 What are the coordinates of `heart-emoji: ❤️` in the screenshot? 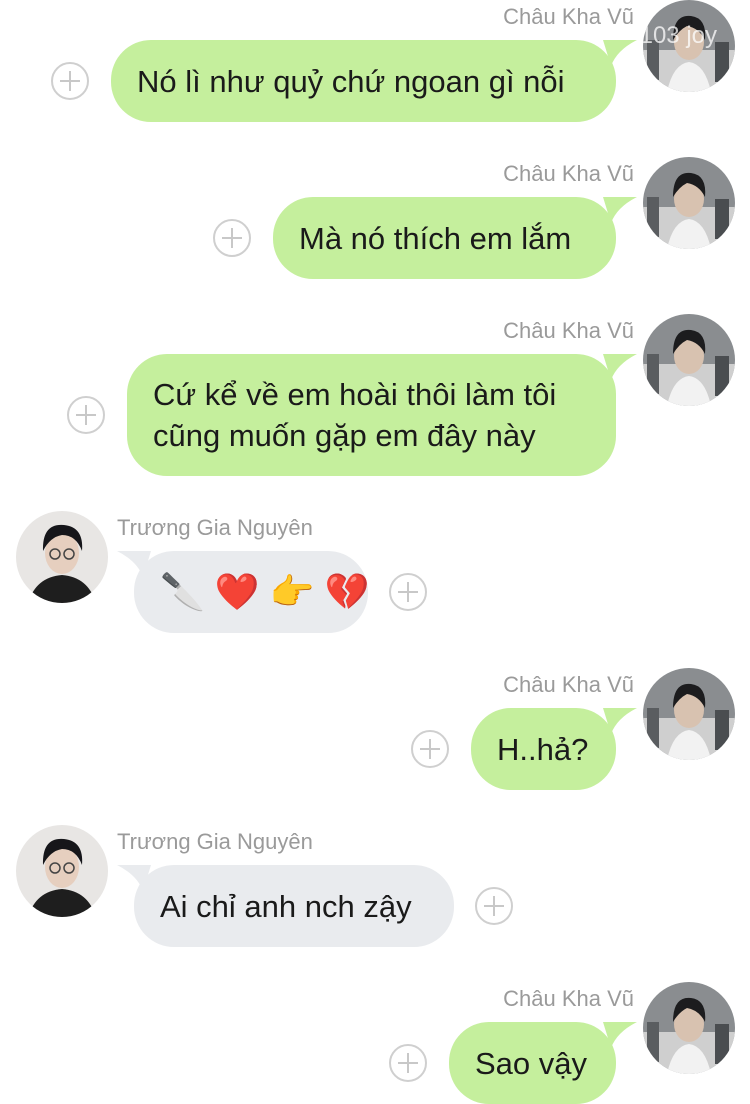 It's located at (237, 591).